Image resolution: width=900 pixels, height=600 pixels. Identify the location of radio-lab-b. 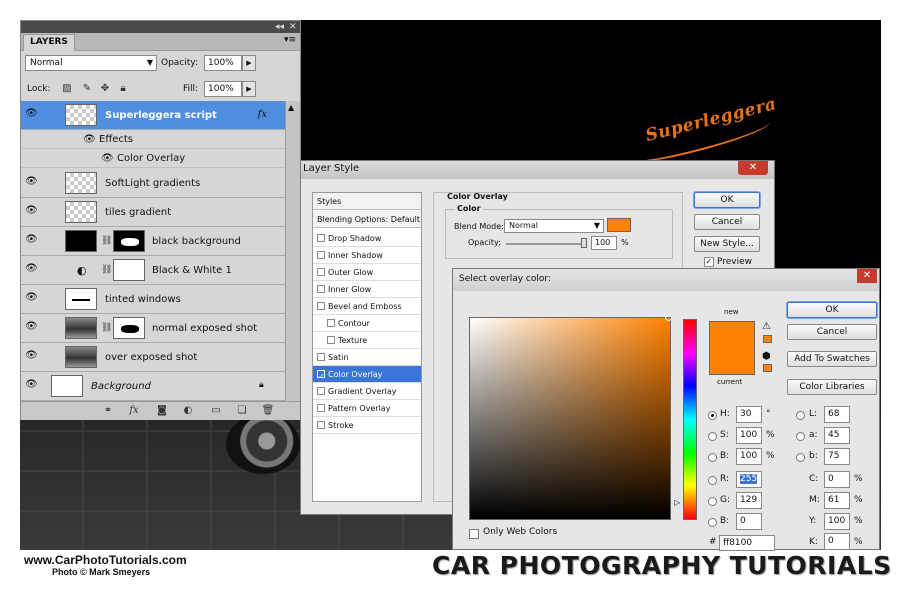
(800, 457).